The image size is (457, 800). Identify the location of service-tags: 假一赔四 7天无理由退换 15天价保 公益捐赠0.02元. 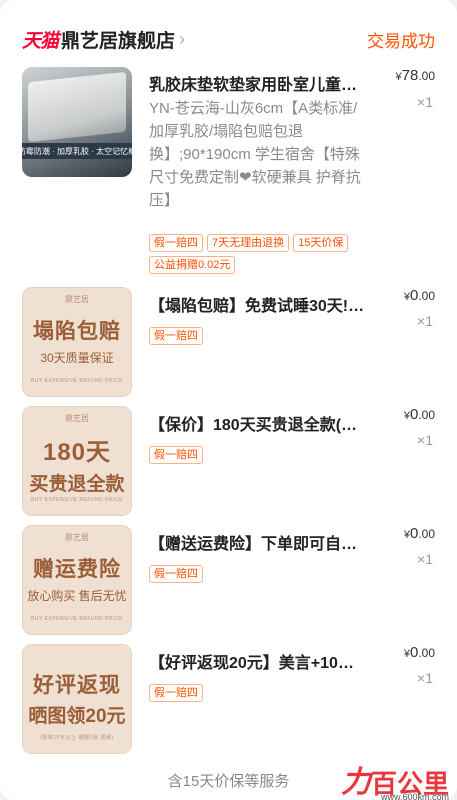
(272, 254).